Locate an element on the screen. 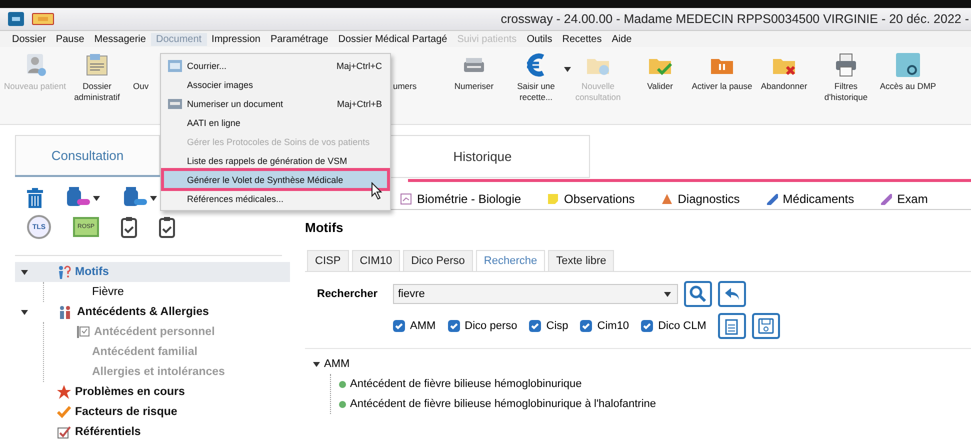  window-icon is located at coordinates (43, 19).